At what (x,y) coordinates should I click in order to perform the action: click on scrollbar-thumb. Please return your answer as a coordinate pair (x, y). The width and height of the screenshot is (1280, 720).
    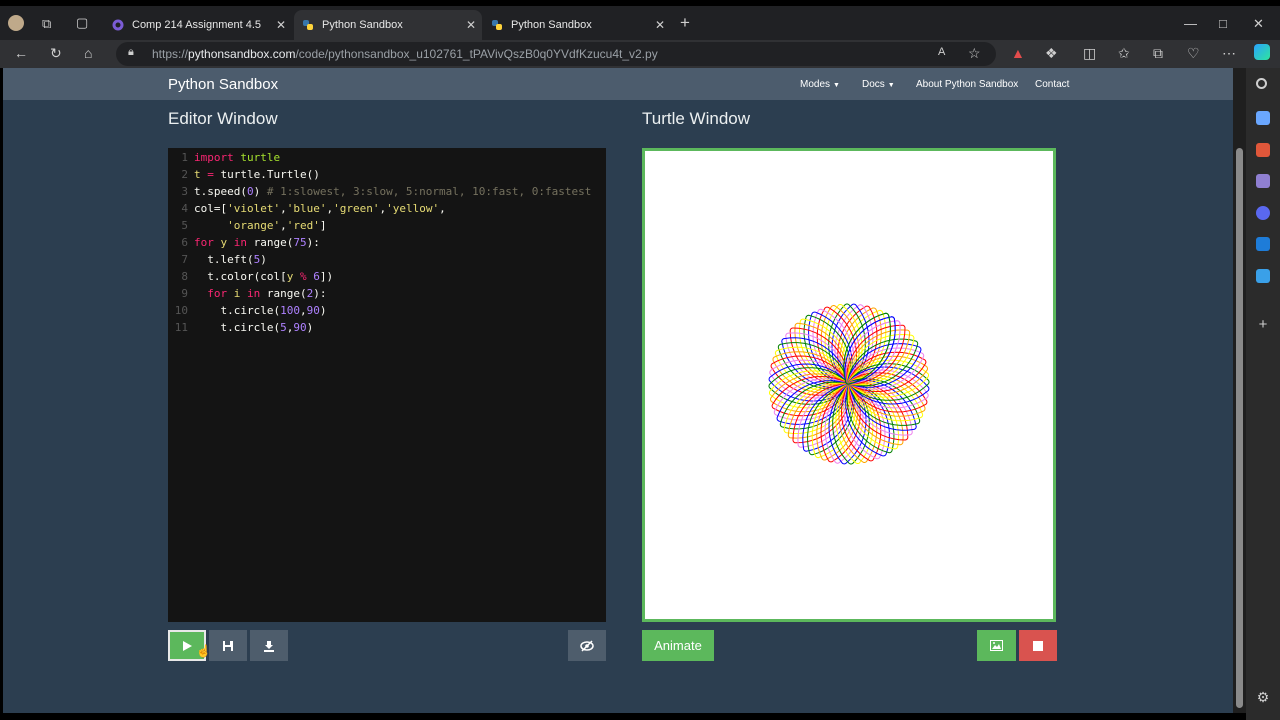
    Looking at the image, I should click on (1239, 428).